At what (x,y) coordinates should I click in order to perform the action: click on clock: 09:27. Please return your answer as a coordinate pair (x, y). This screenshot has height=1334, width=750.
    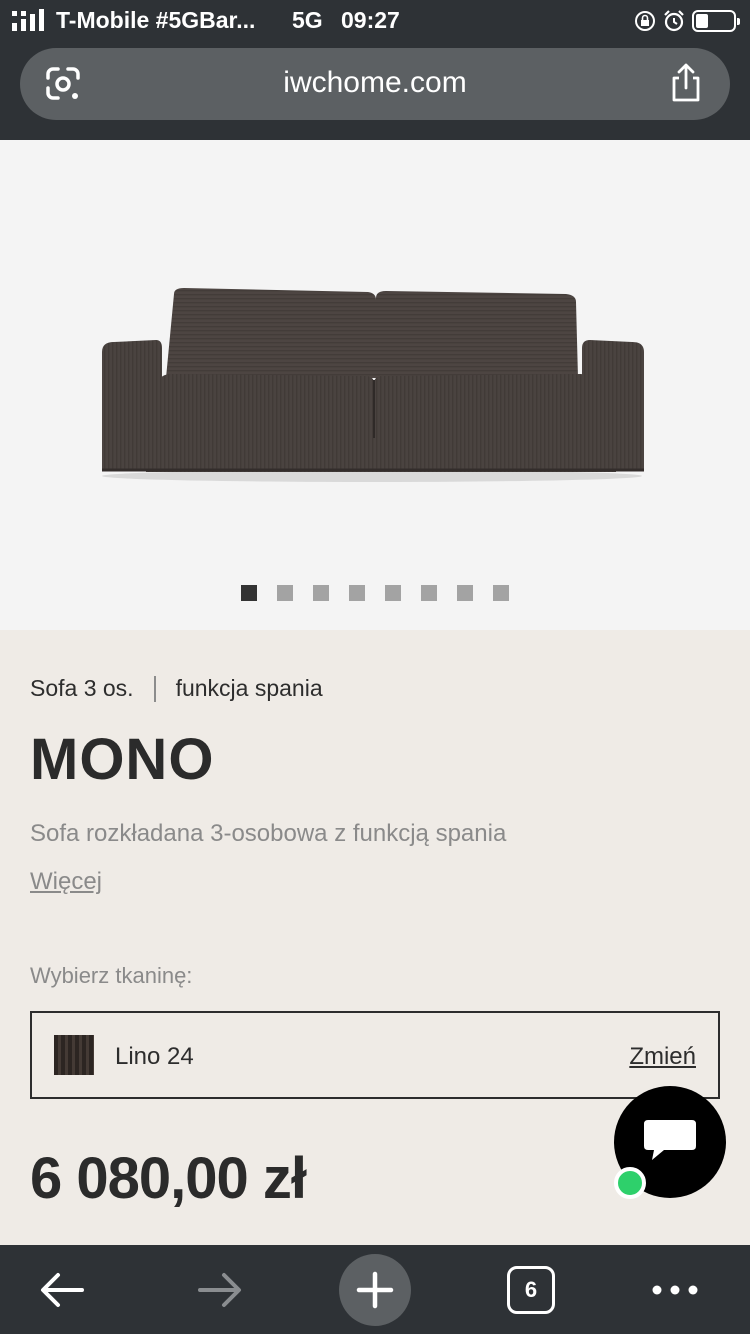
    Looking at the image, I should click on (370, 20).